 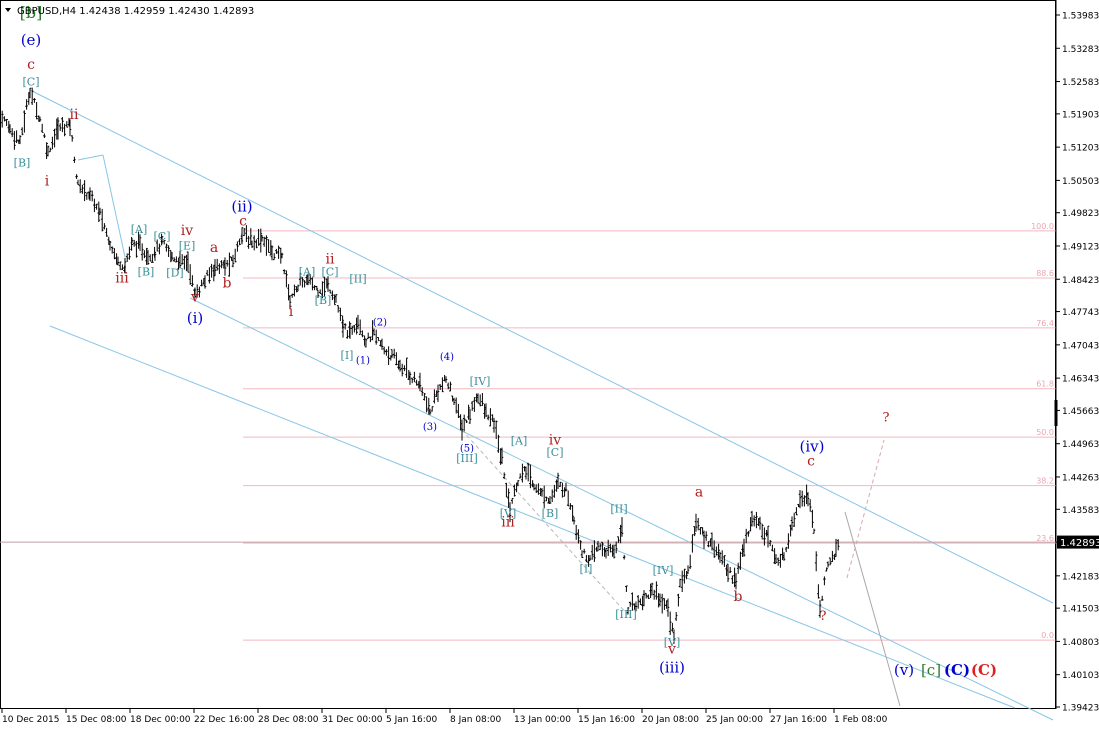 What do you see at coordinates (1080, 445) in the screenshot?
I see `price-tick-label: 1.44963` at bounding box center [1080, 445].